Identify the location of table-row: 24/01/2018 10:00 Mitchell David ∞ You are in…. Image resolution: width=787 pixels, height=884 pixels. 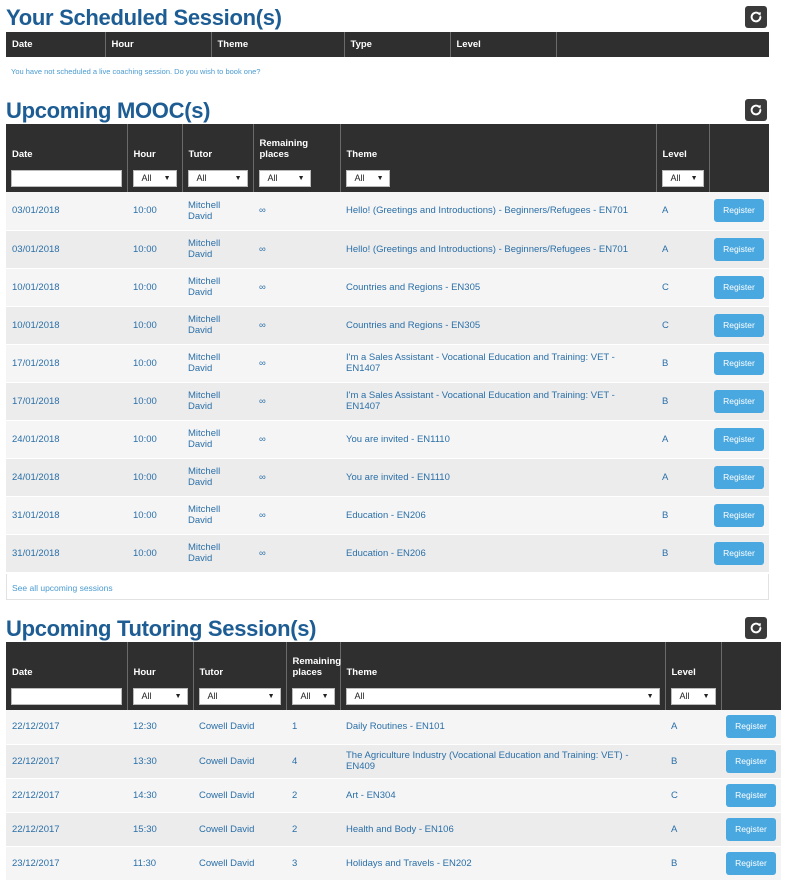
(387, 477).